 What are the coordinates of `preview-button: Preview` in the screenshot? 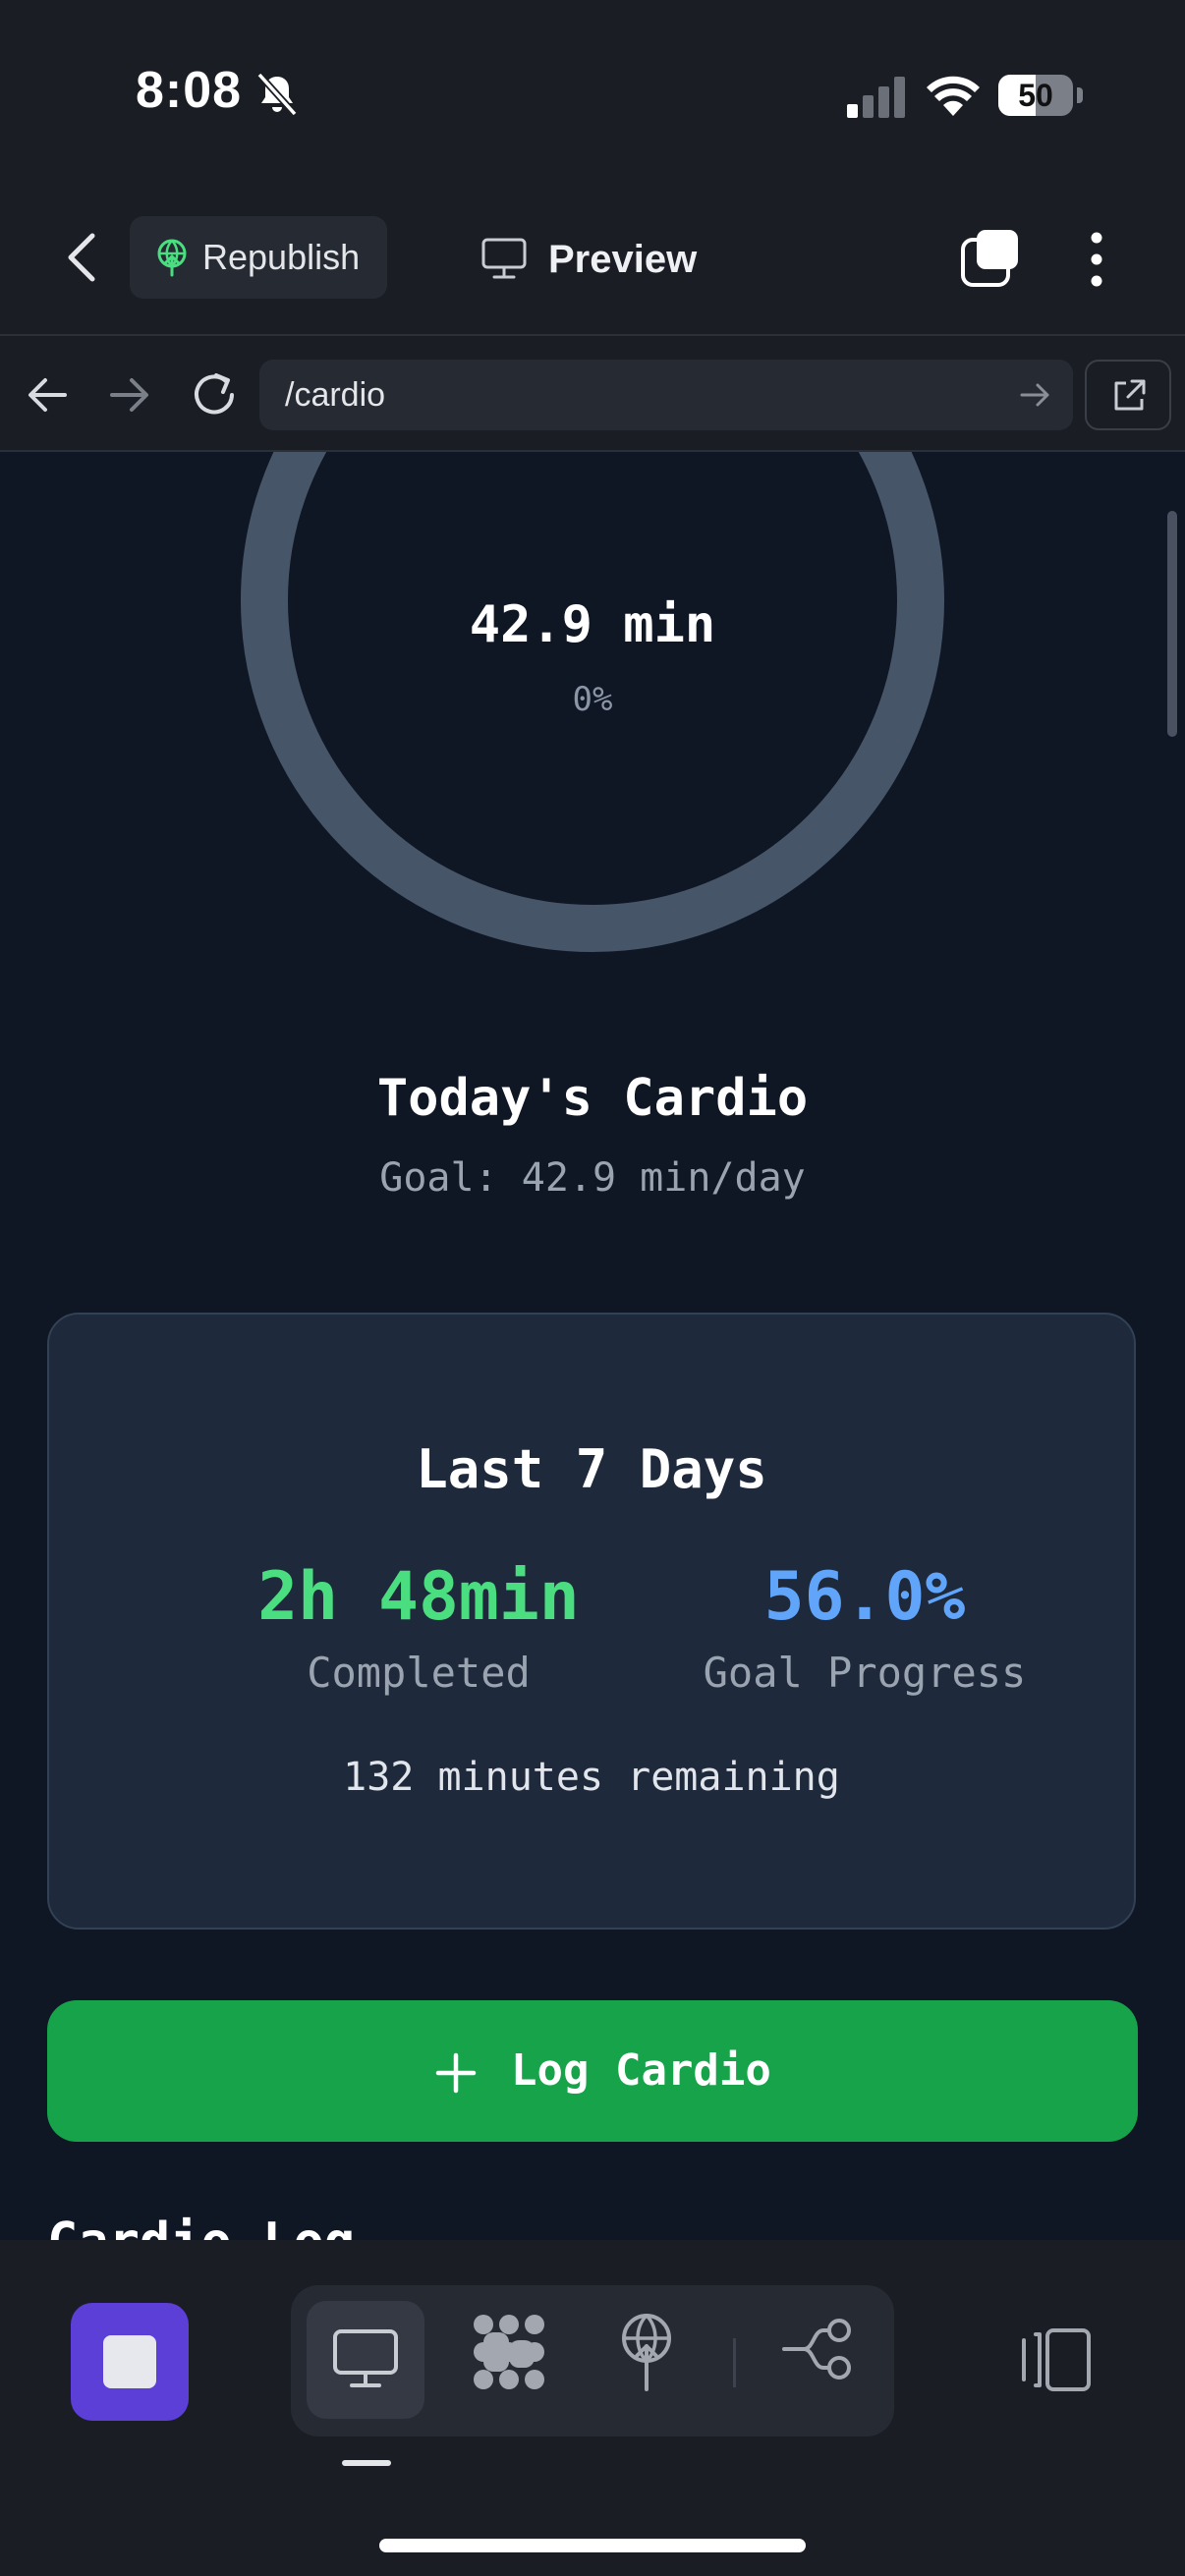 It's located at (609, 259).